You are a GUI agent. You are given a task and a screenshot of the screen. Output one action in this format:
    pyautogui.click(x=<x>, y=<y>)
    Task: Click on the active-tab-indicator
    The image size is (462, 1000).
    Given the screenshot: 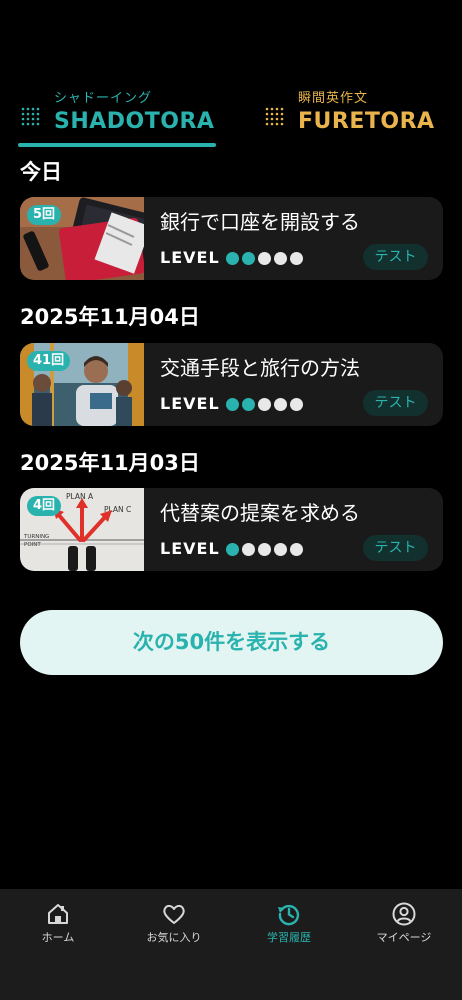 What is the action you would take?
    pyautogui.click(x=117, y=145)
    